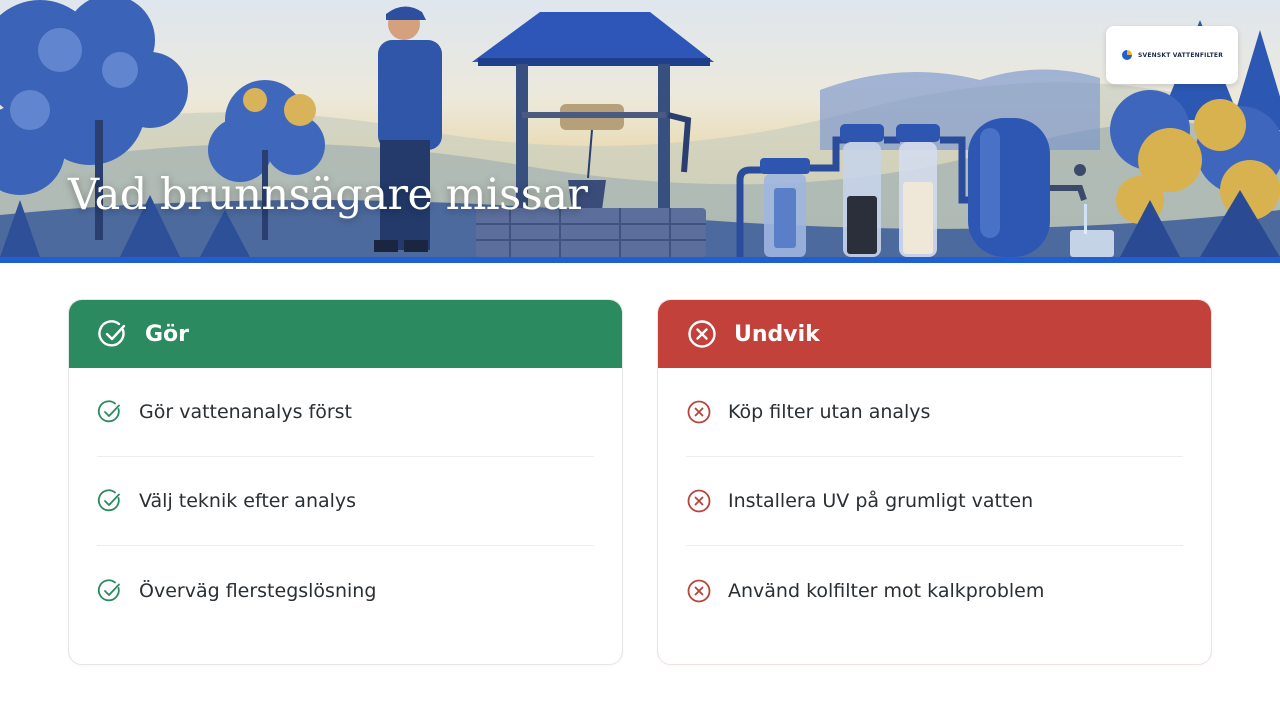 This screenshot has width=1280, height=720. Describe the element at coordinates (245, 412) in the screenshot. I see `list-item-text: Gör vattenanalys först` at that location.